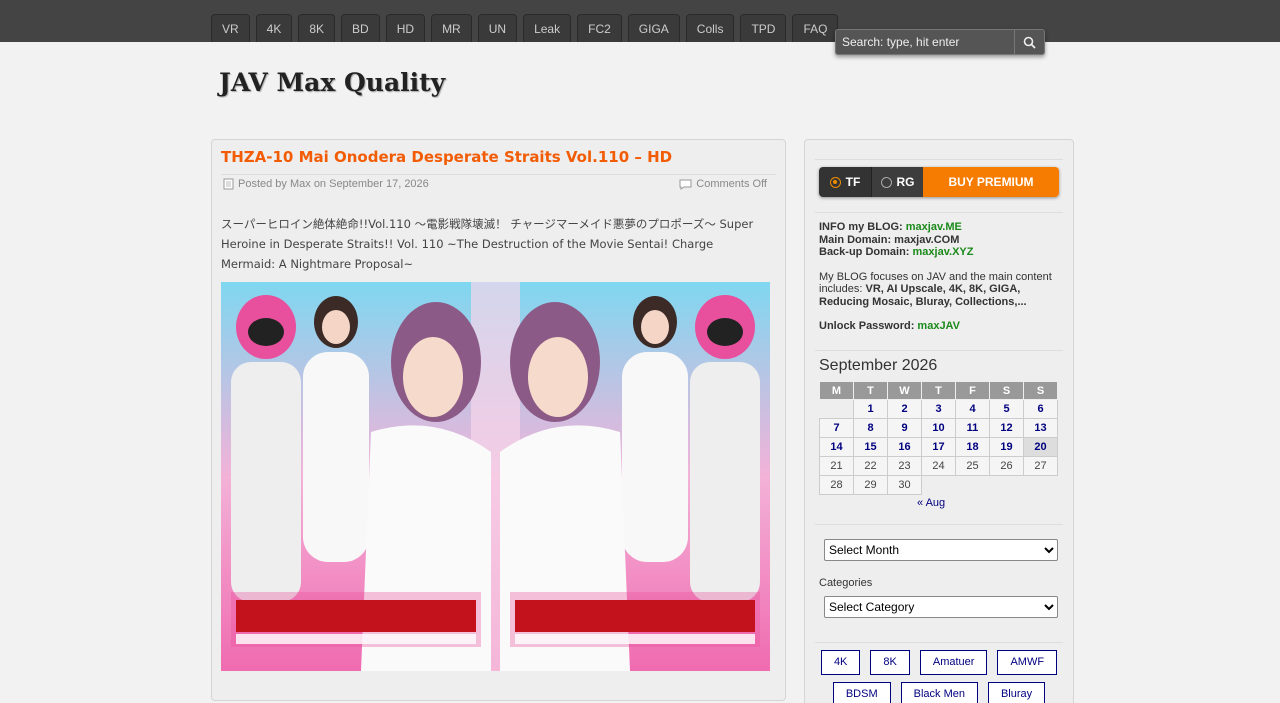 Image resolution: width=1280 pixels, height=703 pixels. I want to click on backup-label: Back-up Domain:, so click(866, 252).